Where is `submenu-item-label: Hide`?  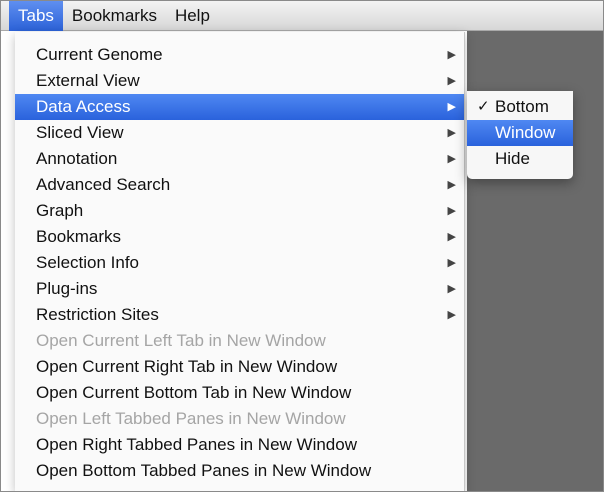 submenu-item-label: Hide is located at coordinates (512, 158).